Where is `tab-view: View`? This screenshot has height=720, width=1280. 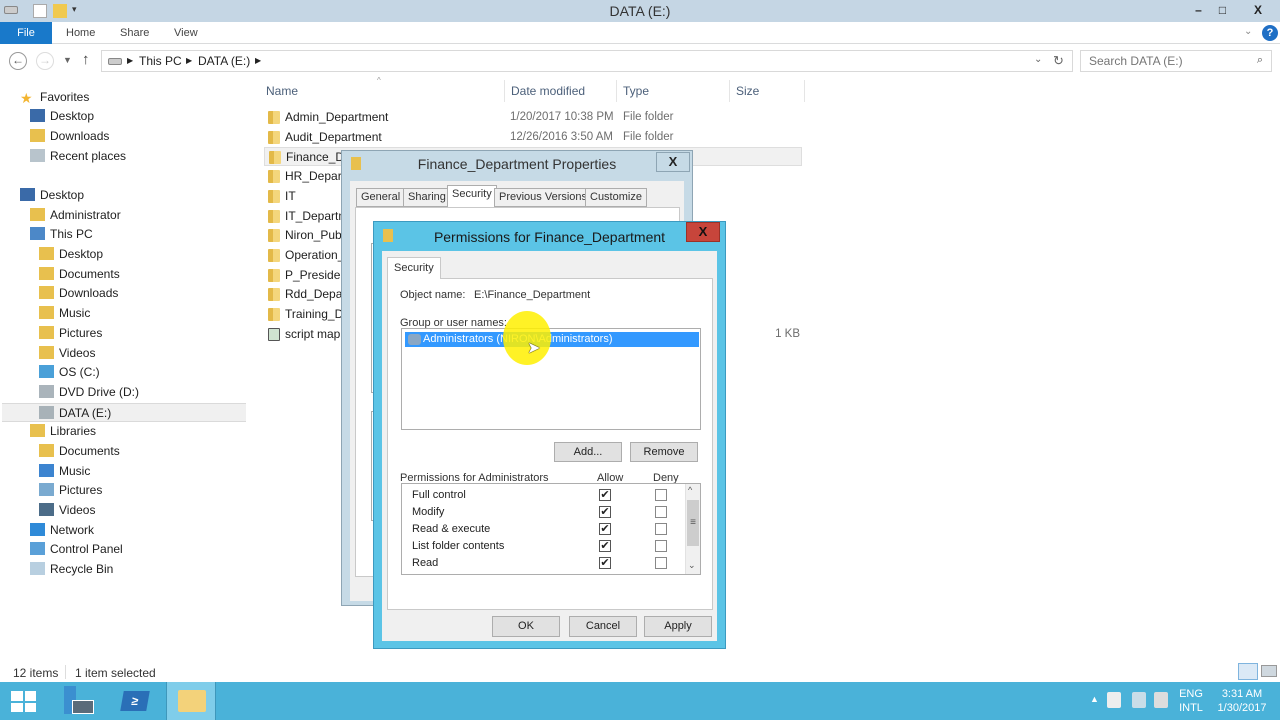 tab-view: View is located at coordinates (186, 33).